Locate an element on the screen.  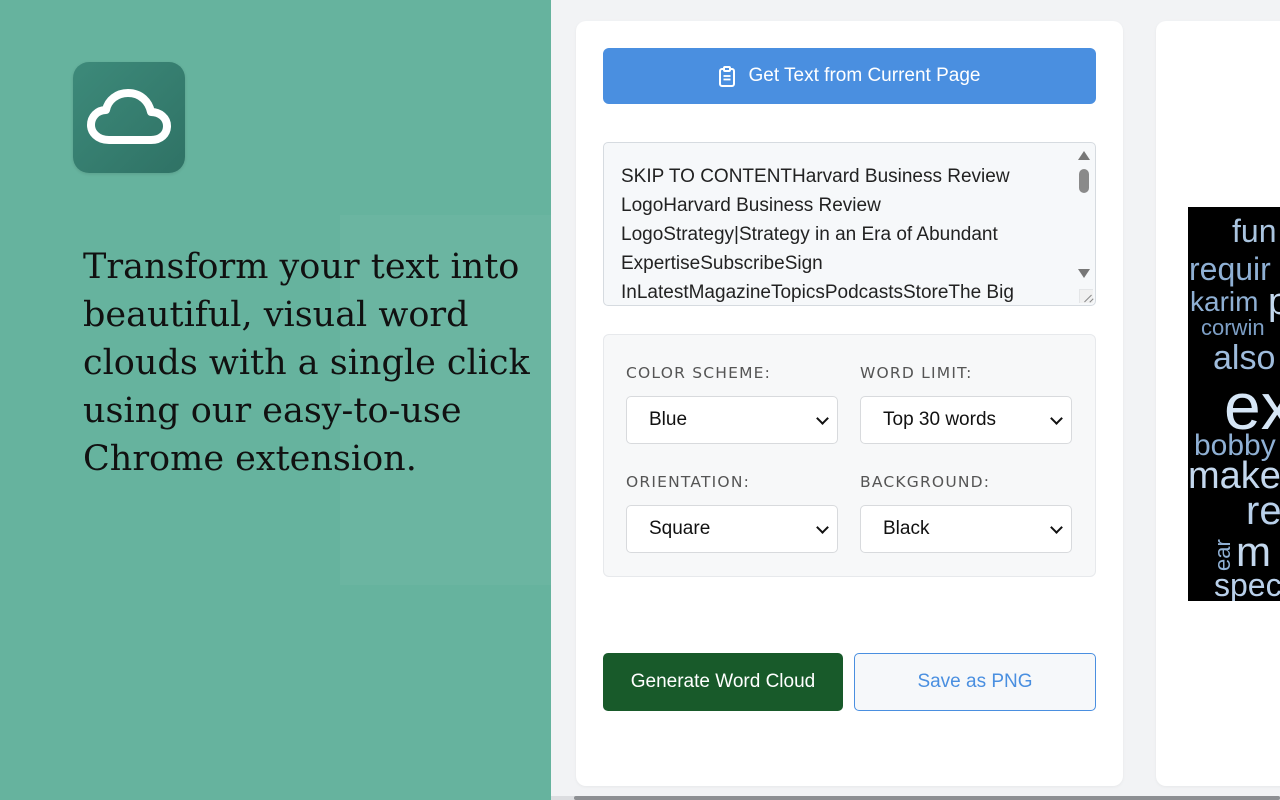
word-cloud-word: corwin is located at coordinates (1233, 327).